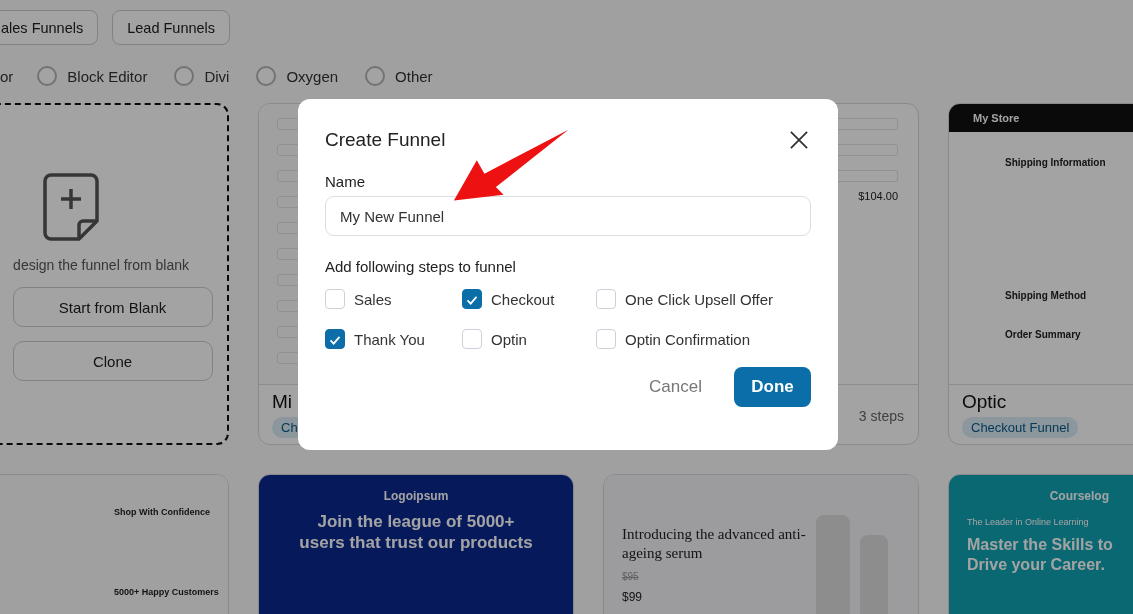 The height and width of the screenshot is (614, 1133). What do you see at coordinates (699, 299) in the screenshot?
I see `checkbox-label: One Click Upsell Offer` at bounding box center [699, 299].